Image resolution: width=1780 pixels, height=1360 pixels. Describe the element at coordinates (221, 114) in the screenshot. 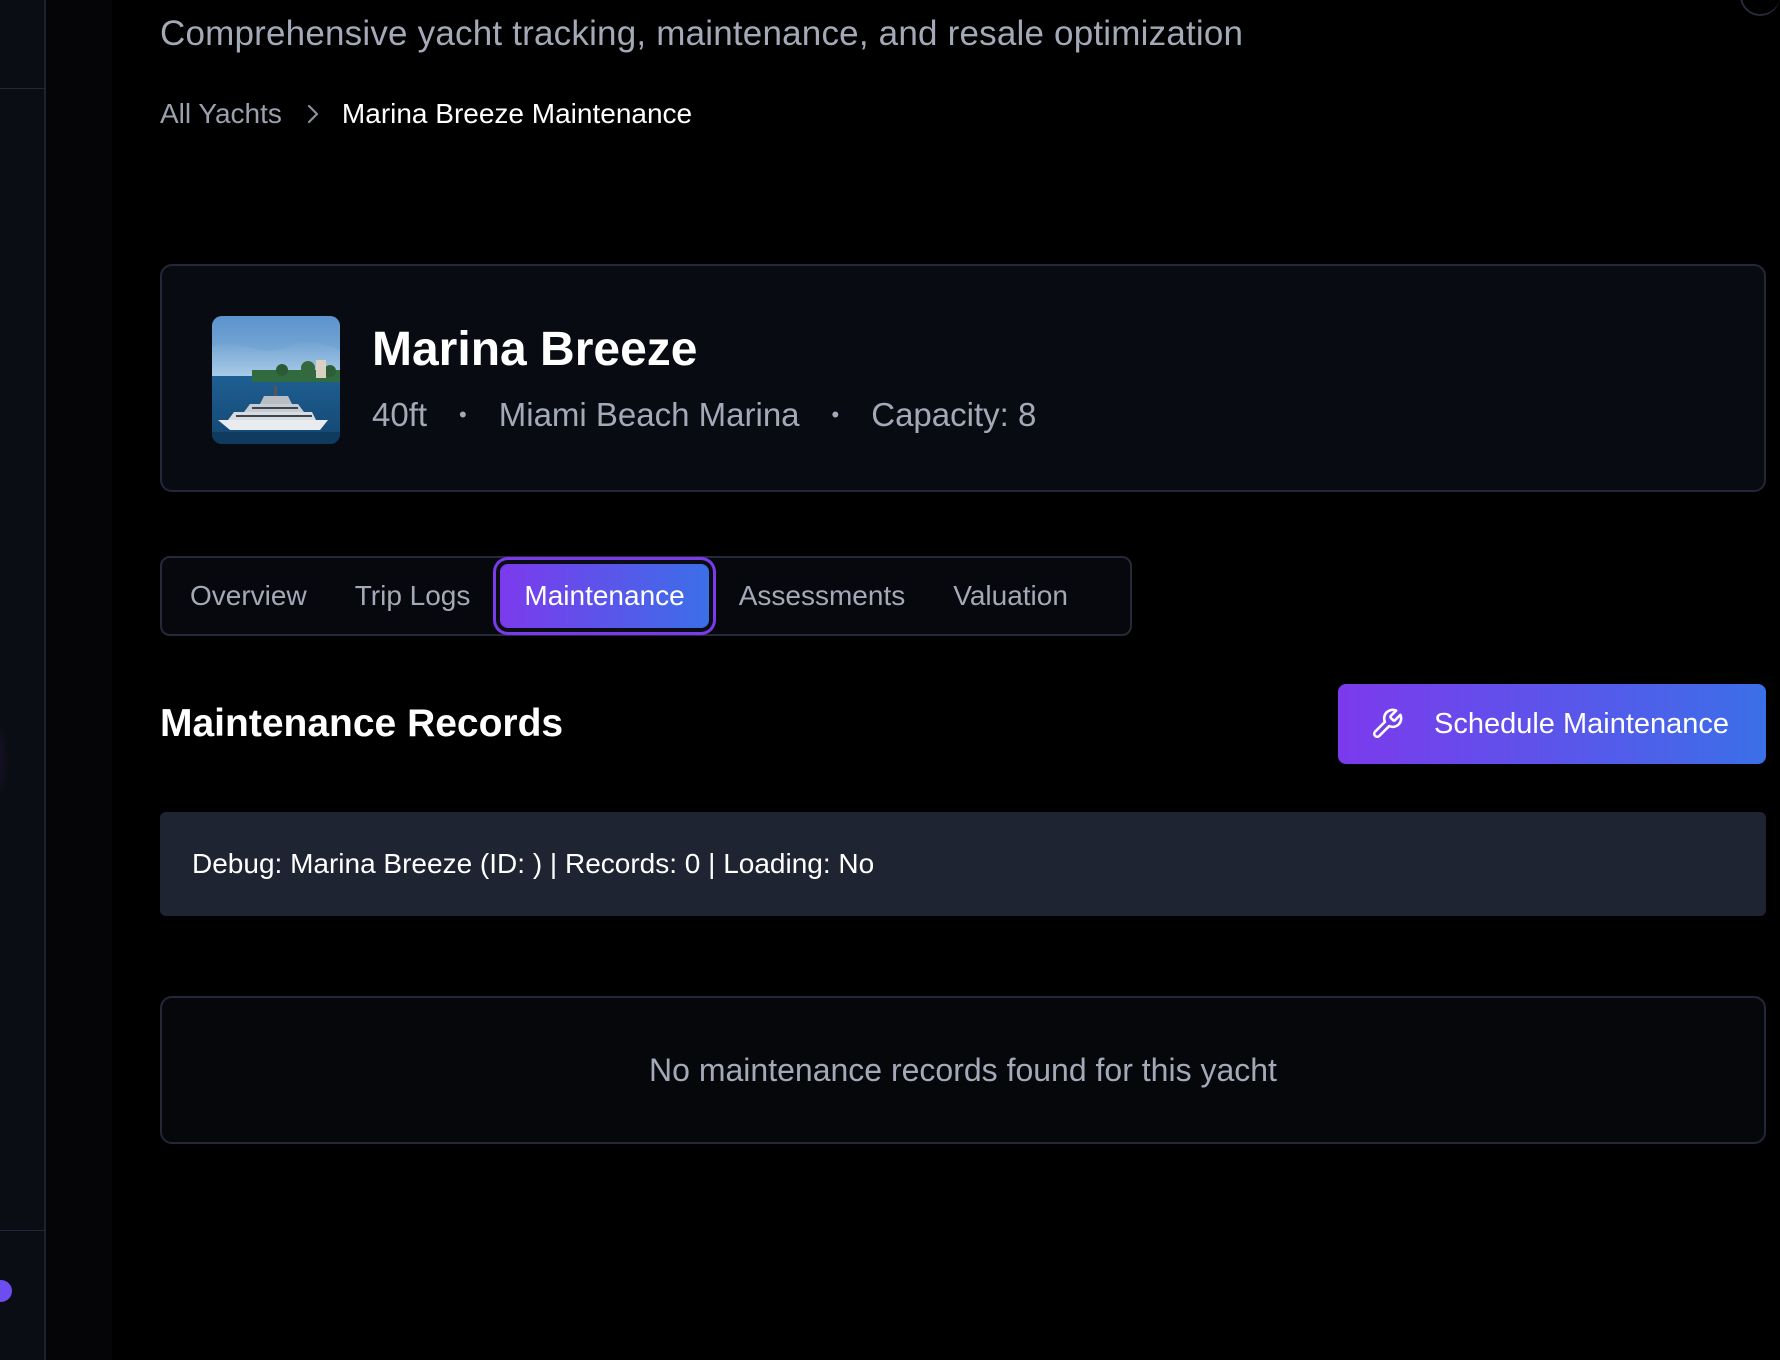

I see `breadcrumb-all-yachts: All Yachts` at that location.